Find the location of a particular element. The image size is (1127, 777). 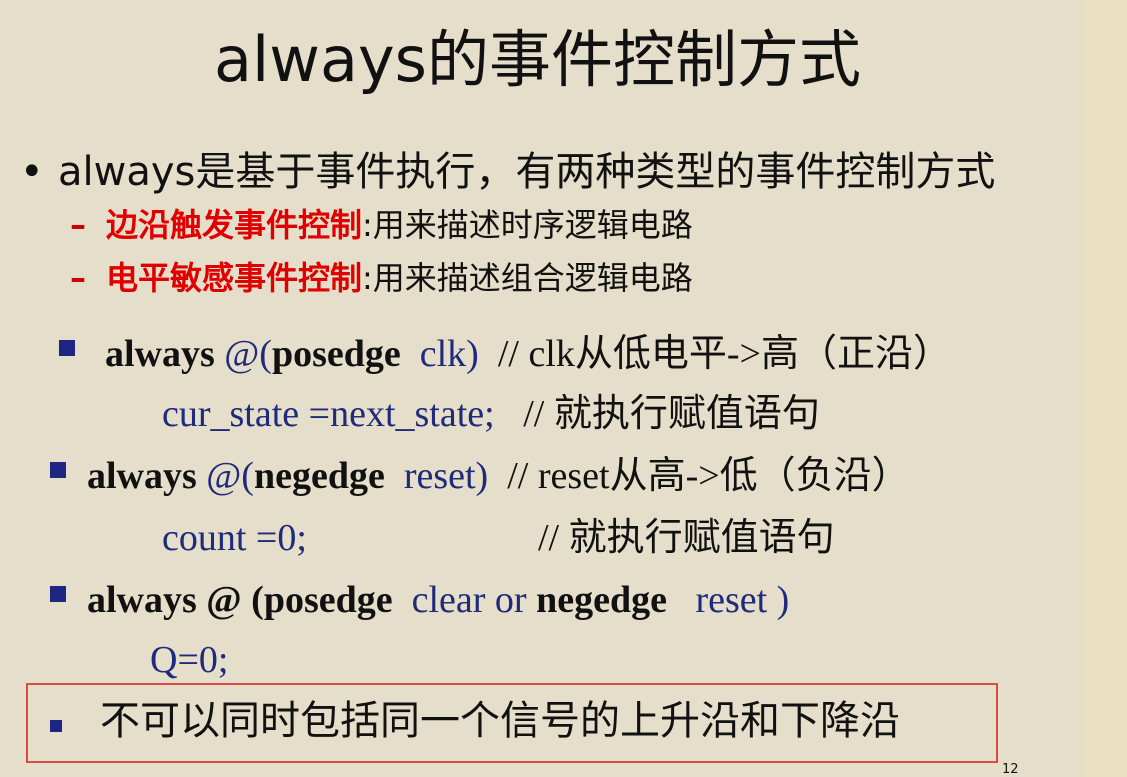

code-body-3: Q=0; is located at coordinates (189, 660).